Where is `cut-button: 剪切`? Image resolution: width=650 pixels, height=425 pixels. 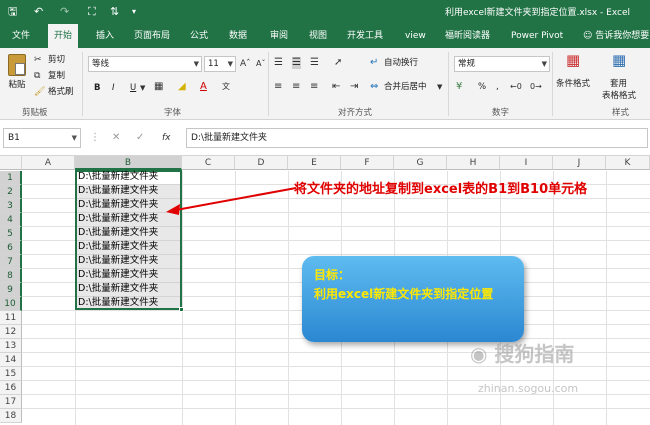
cut-button: 剪切 is located at coordinates (56, 60).